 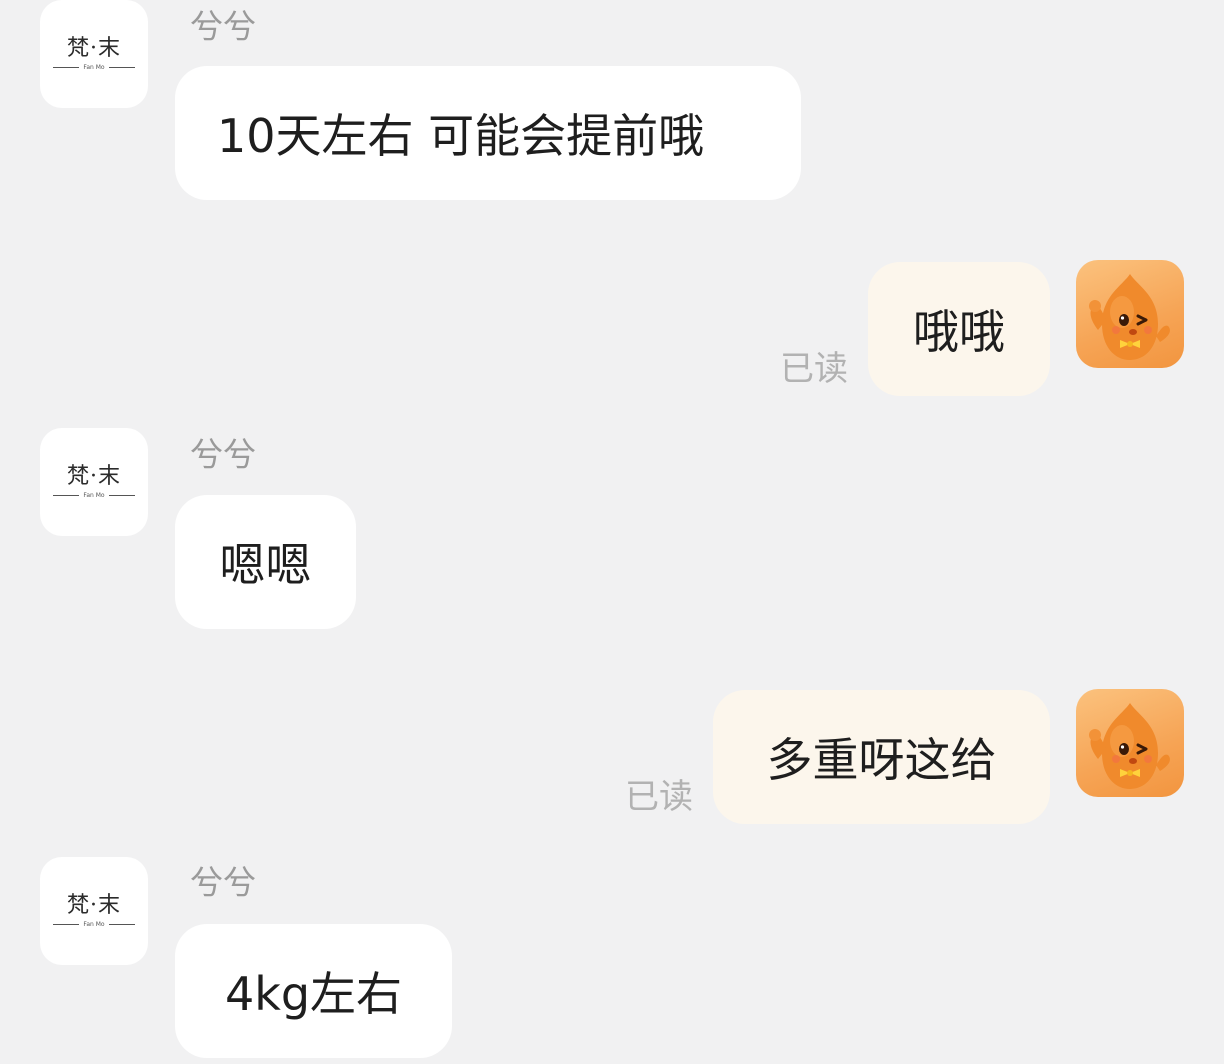 I want to click on message-bubble: 嗯嗯, so click(x=265, y=562).